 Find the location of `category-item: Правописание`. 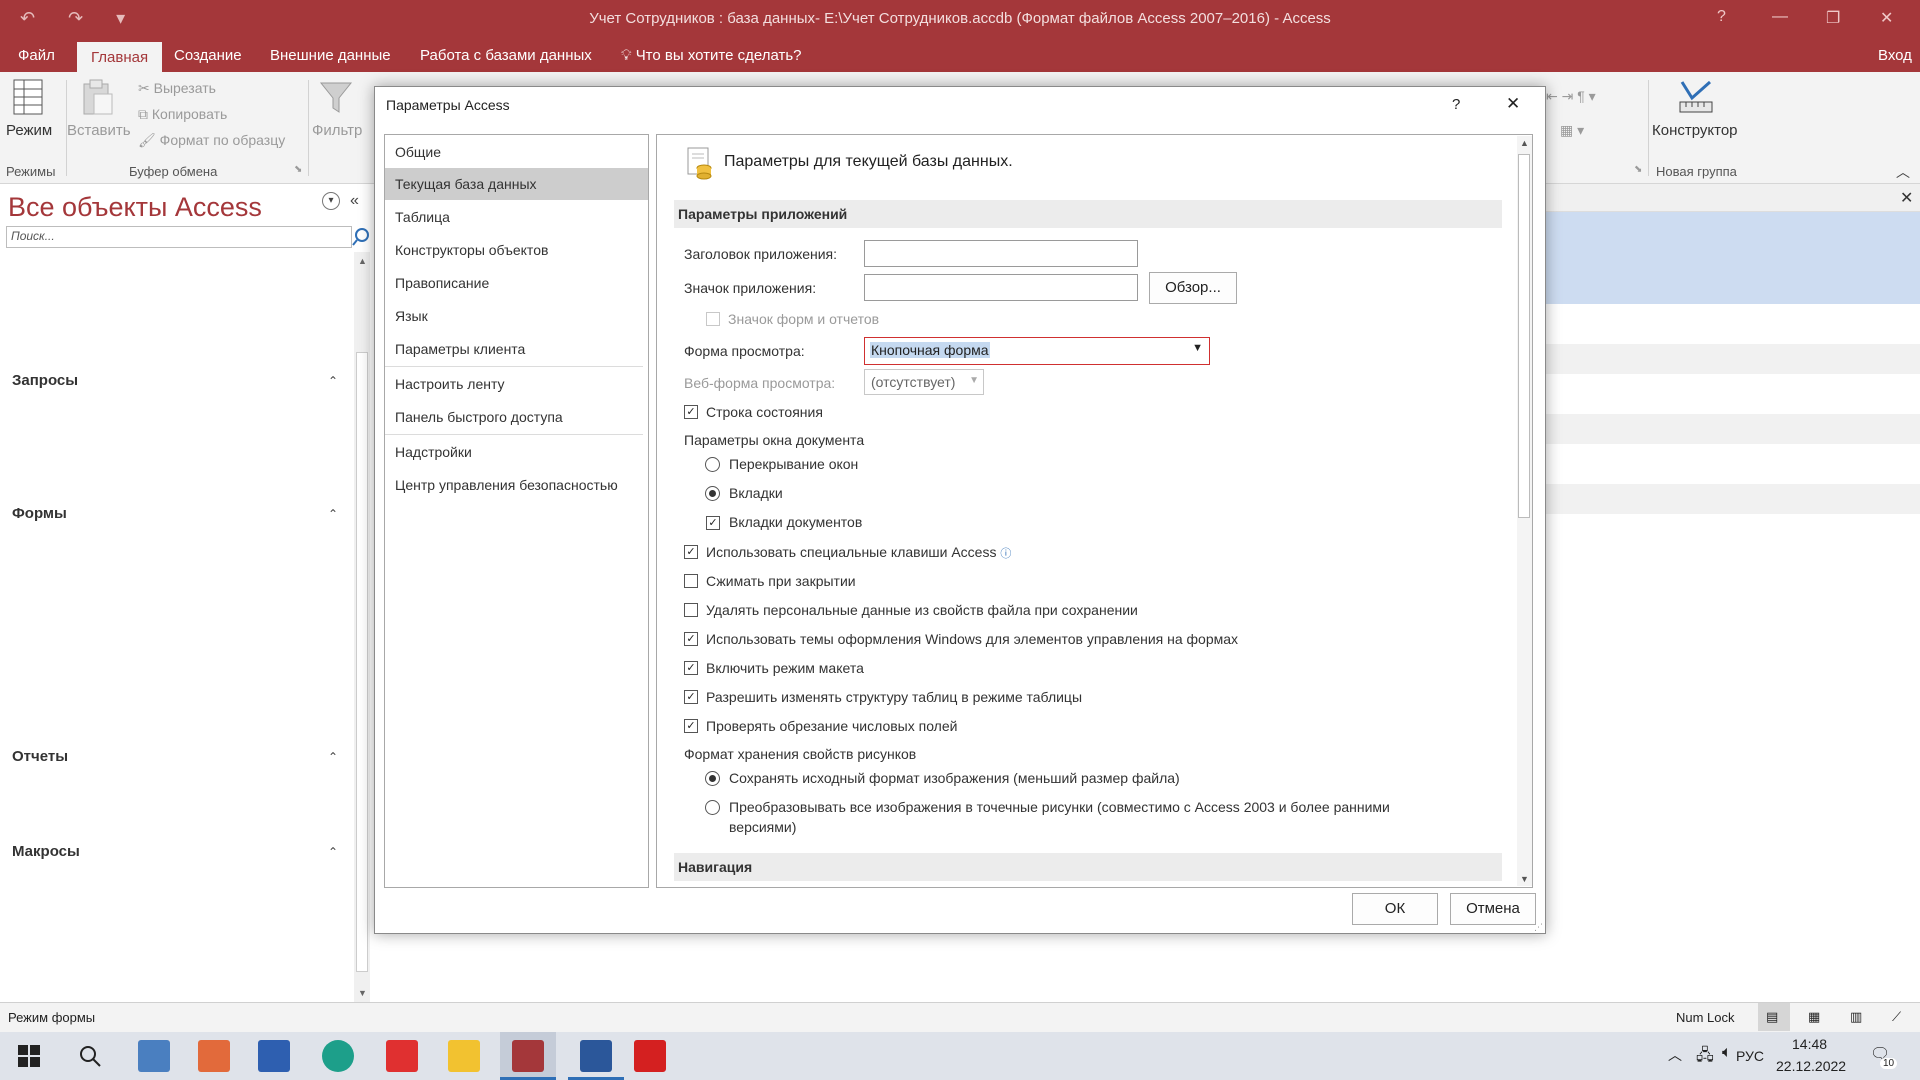

category-item: Правописание is located at coordinates (516, 283).